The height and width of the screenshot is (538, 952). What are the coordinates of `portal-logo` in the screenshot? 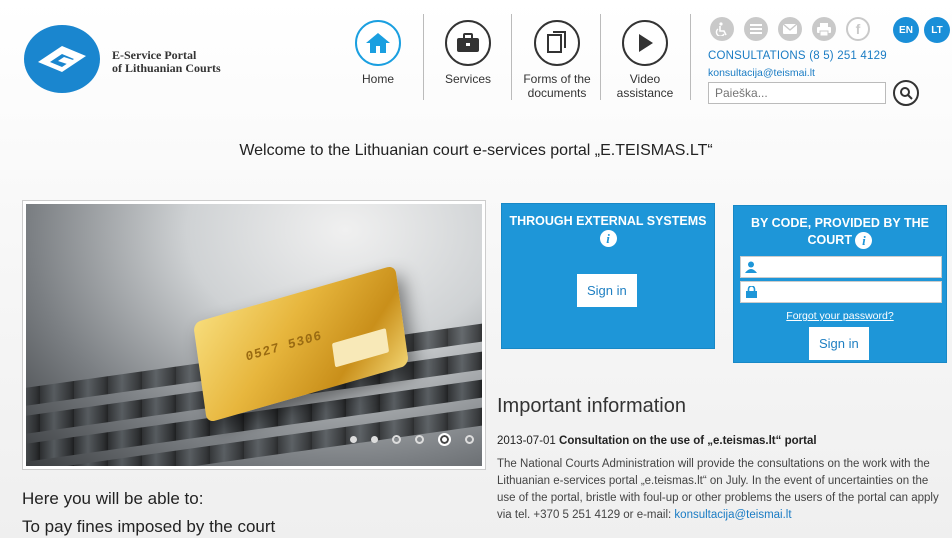 It's located at (62, 59).